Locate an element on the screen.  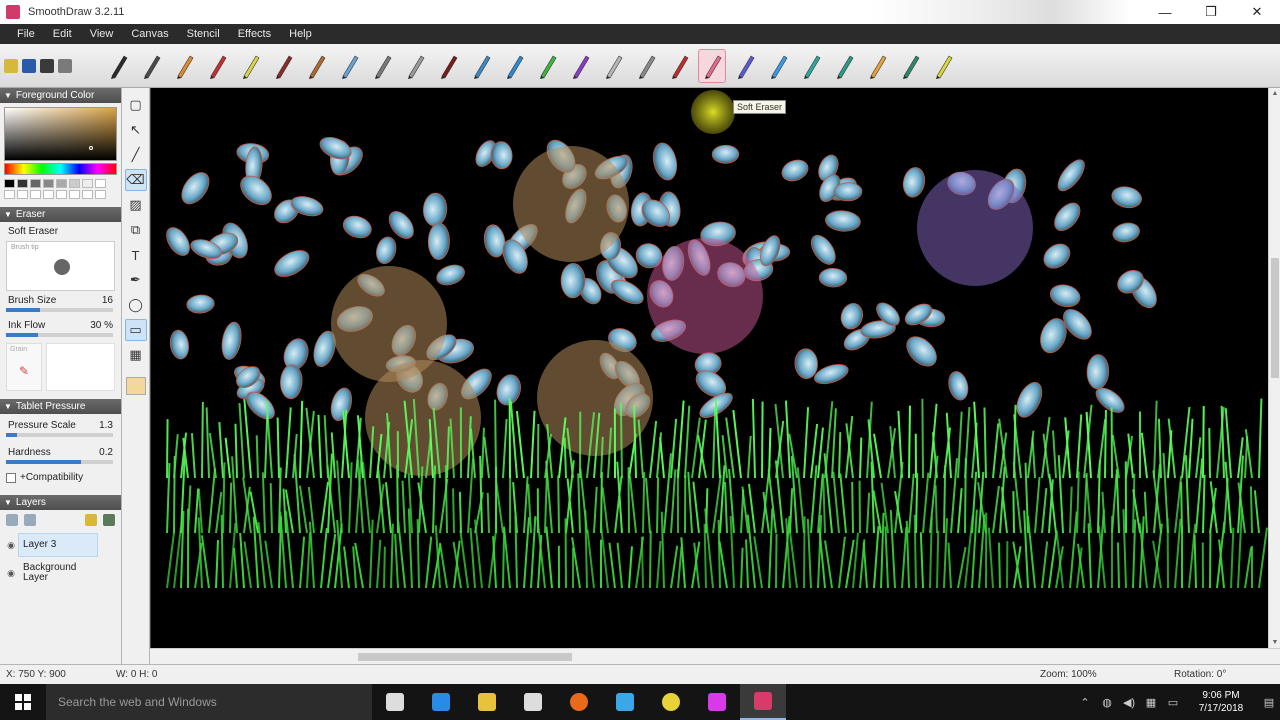
picker-icon: ✒ is located at coordinates (136, 280).